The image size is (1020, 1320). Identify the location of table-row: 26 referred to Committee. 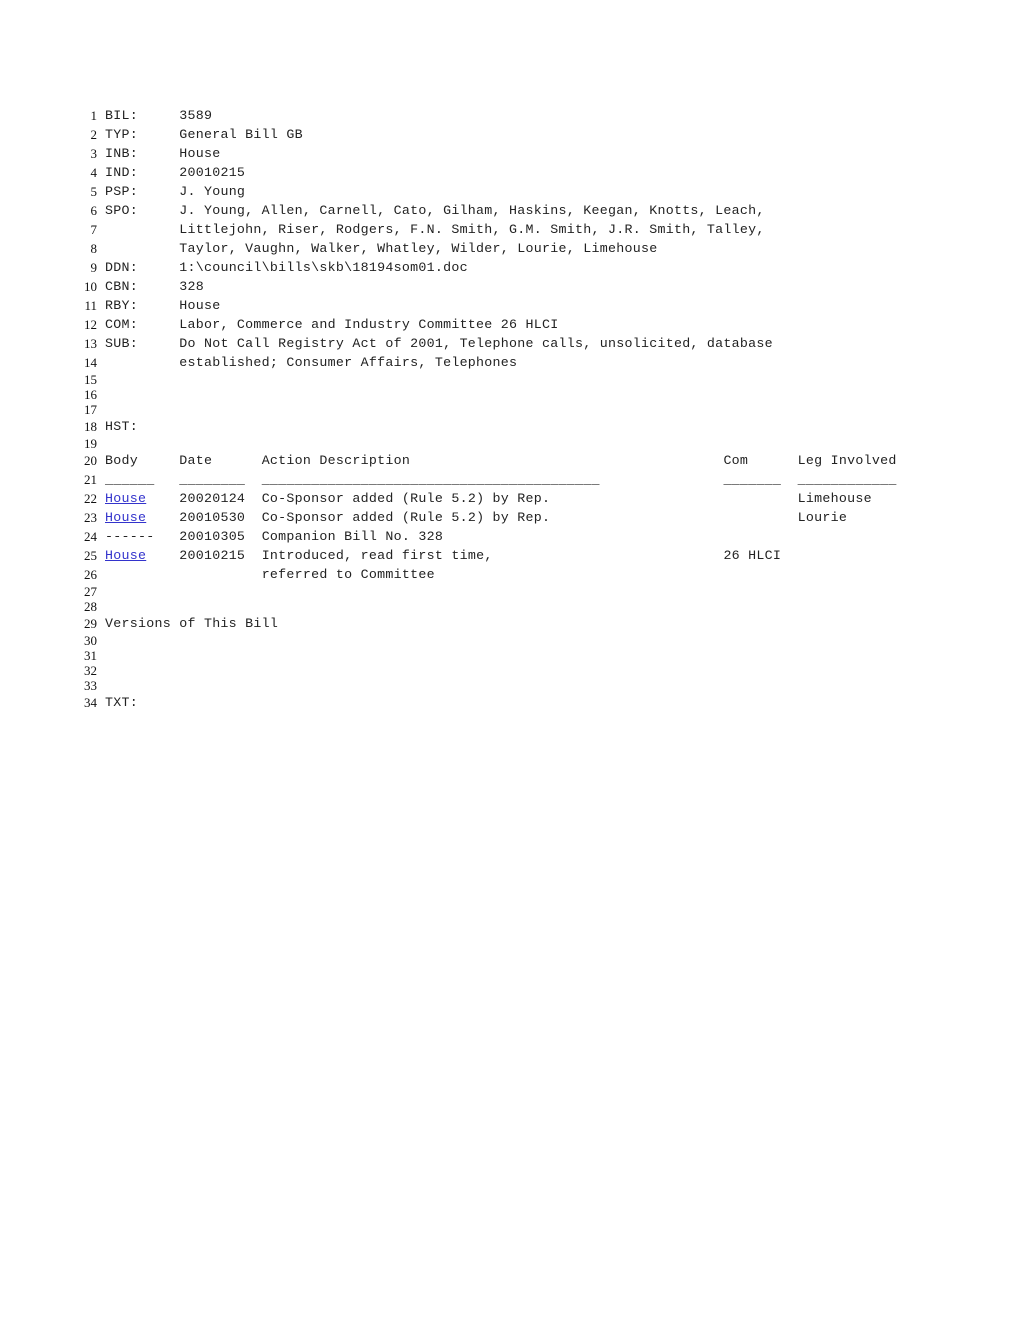
(528, 574).